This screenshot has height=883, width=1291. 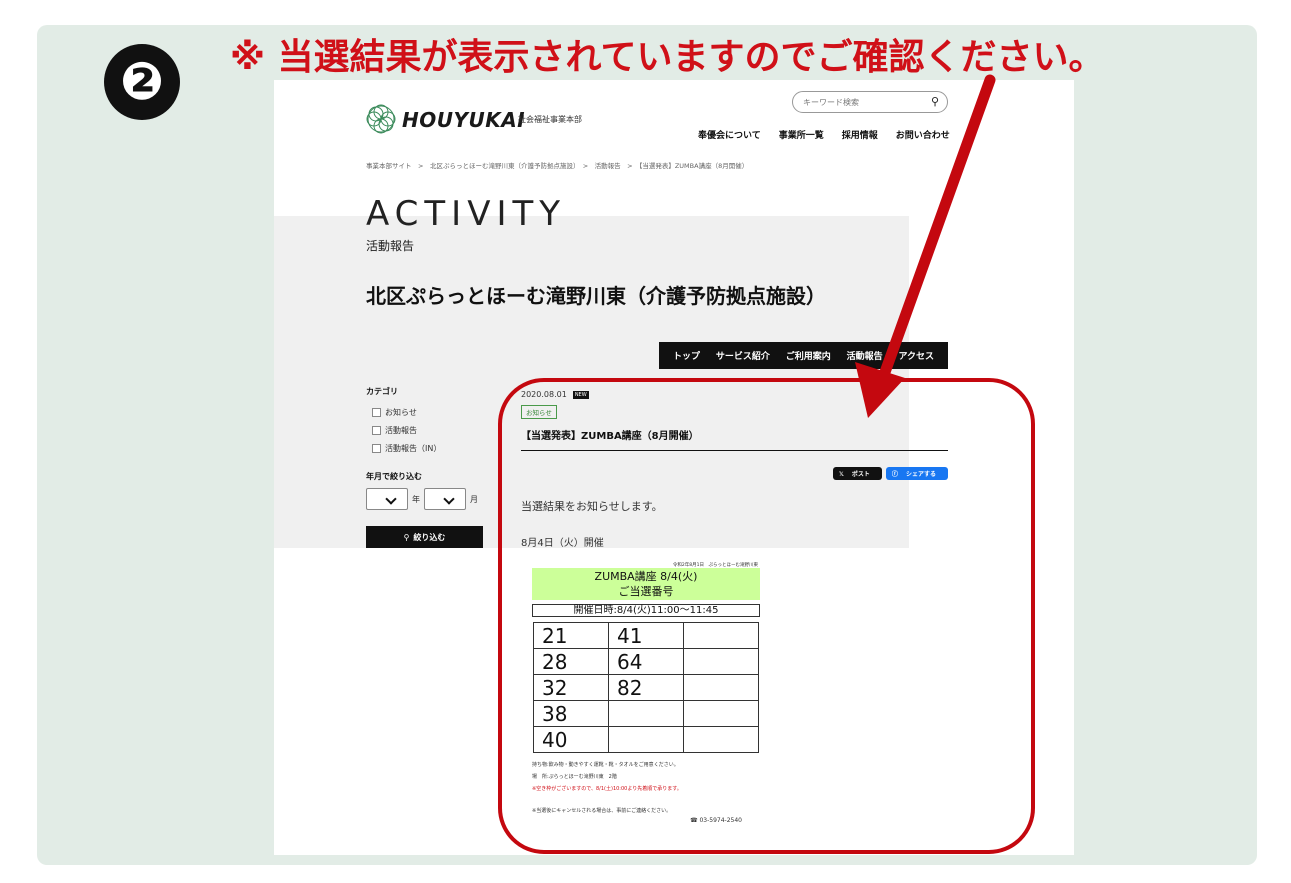 I want to click on filter-button-label: 絞り込む, so click(x=429, y=537).